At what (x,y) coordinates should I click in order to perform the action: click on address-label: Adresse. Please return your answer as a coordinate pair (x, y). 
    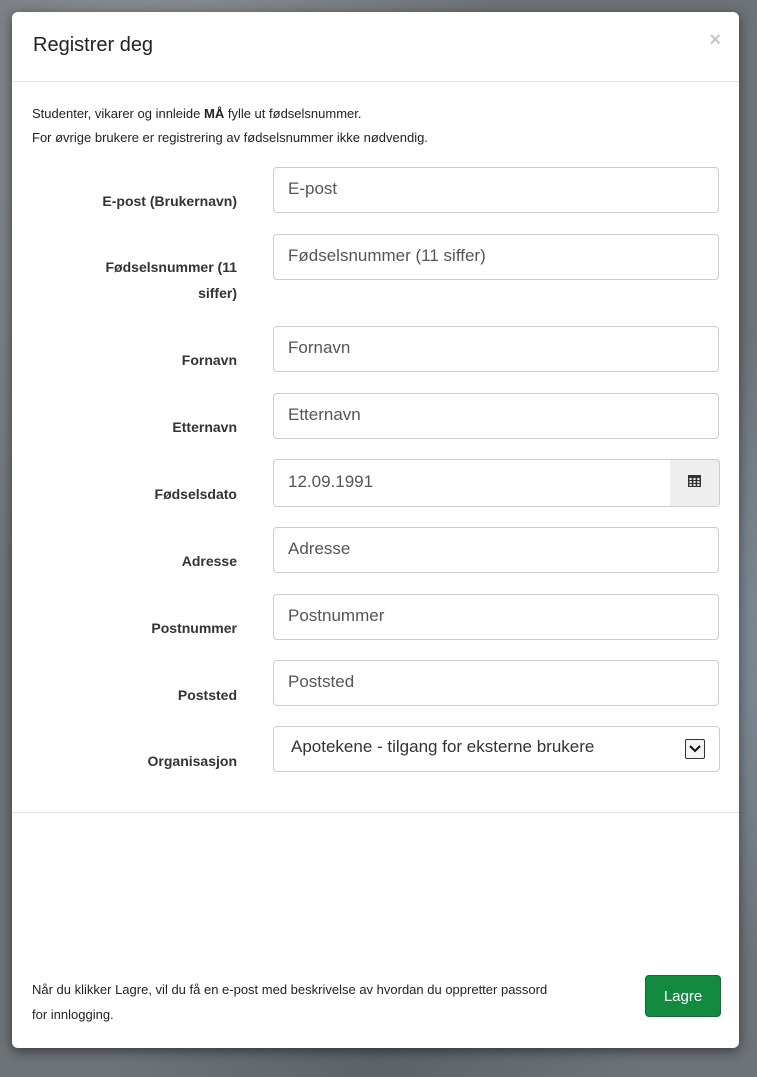
    Looking at the image, I should click on (209, 561).